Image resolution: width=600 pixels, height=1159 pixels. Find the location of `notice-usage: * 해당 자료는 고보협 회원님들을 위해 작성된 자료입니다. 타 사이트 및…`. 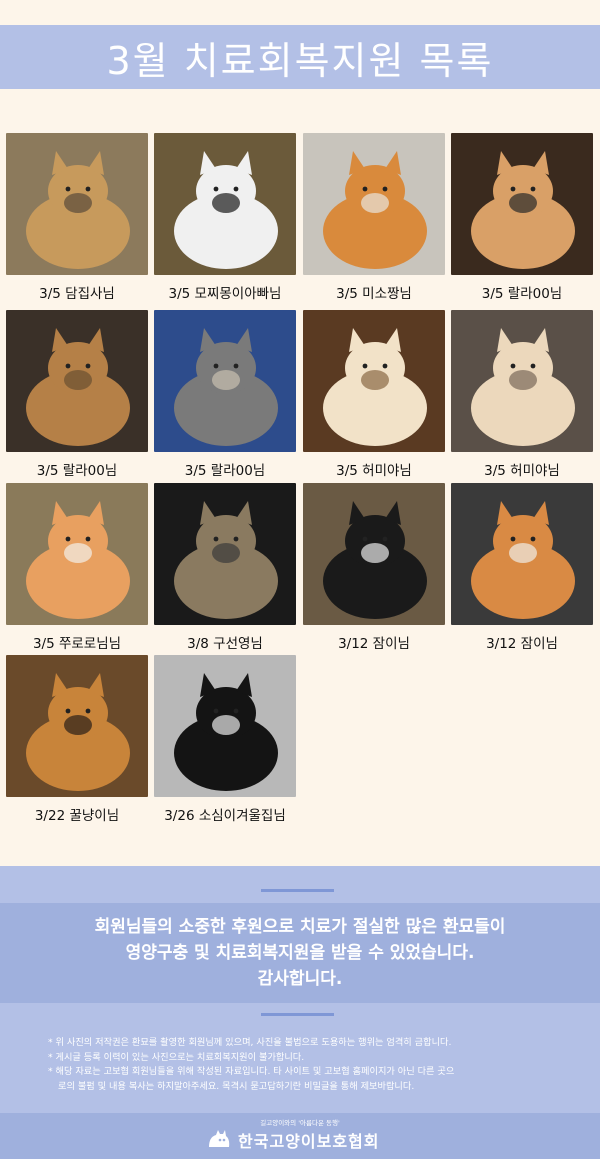

notice-usage: * 해당 자료는 고보협 회원님들을 위해 작성된 자료입니다. 타 사이트 및… is located at coordinates (251, 1071).